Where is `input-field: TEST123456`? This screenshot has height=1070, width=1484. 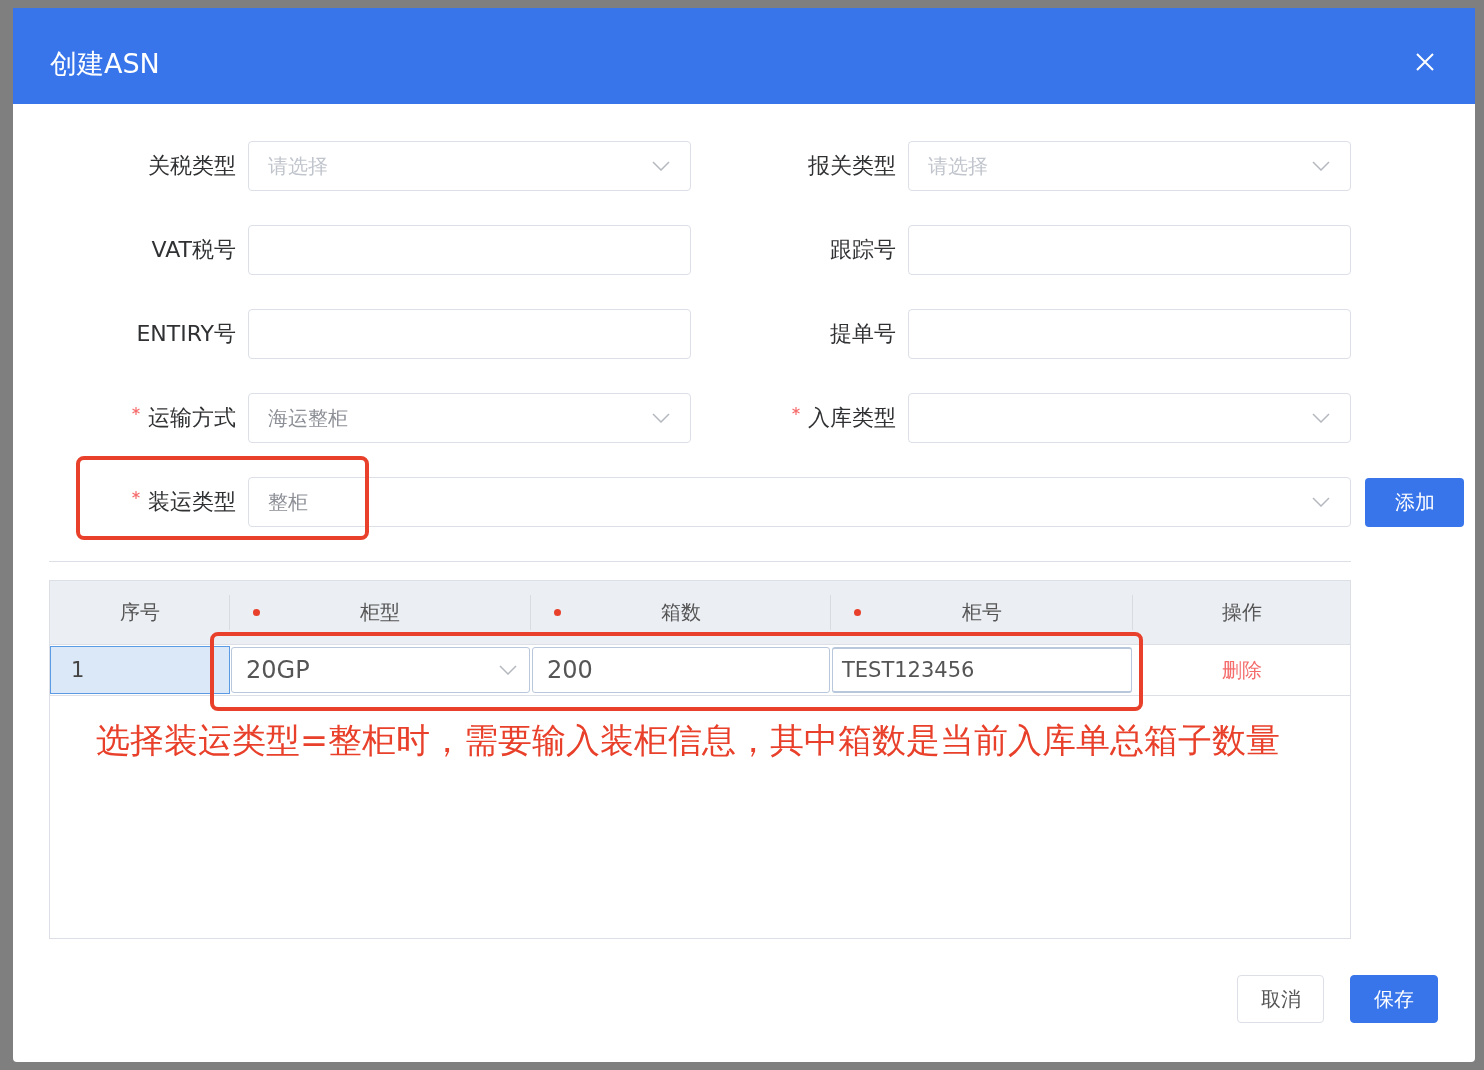
input-field: TEST123456 is located at coordinates (982, 670).